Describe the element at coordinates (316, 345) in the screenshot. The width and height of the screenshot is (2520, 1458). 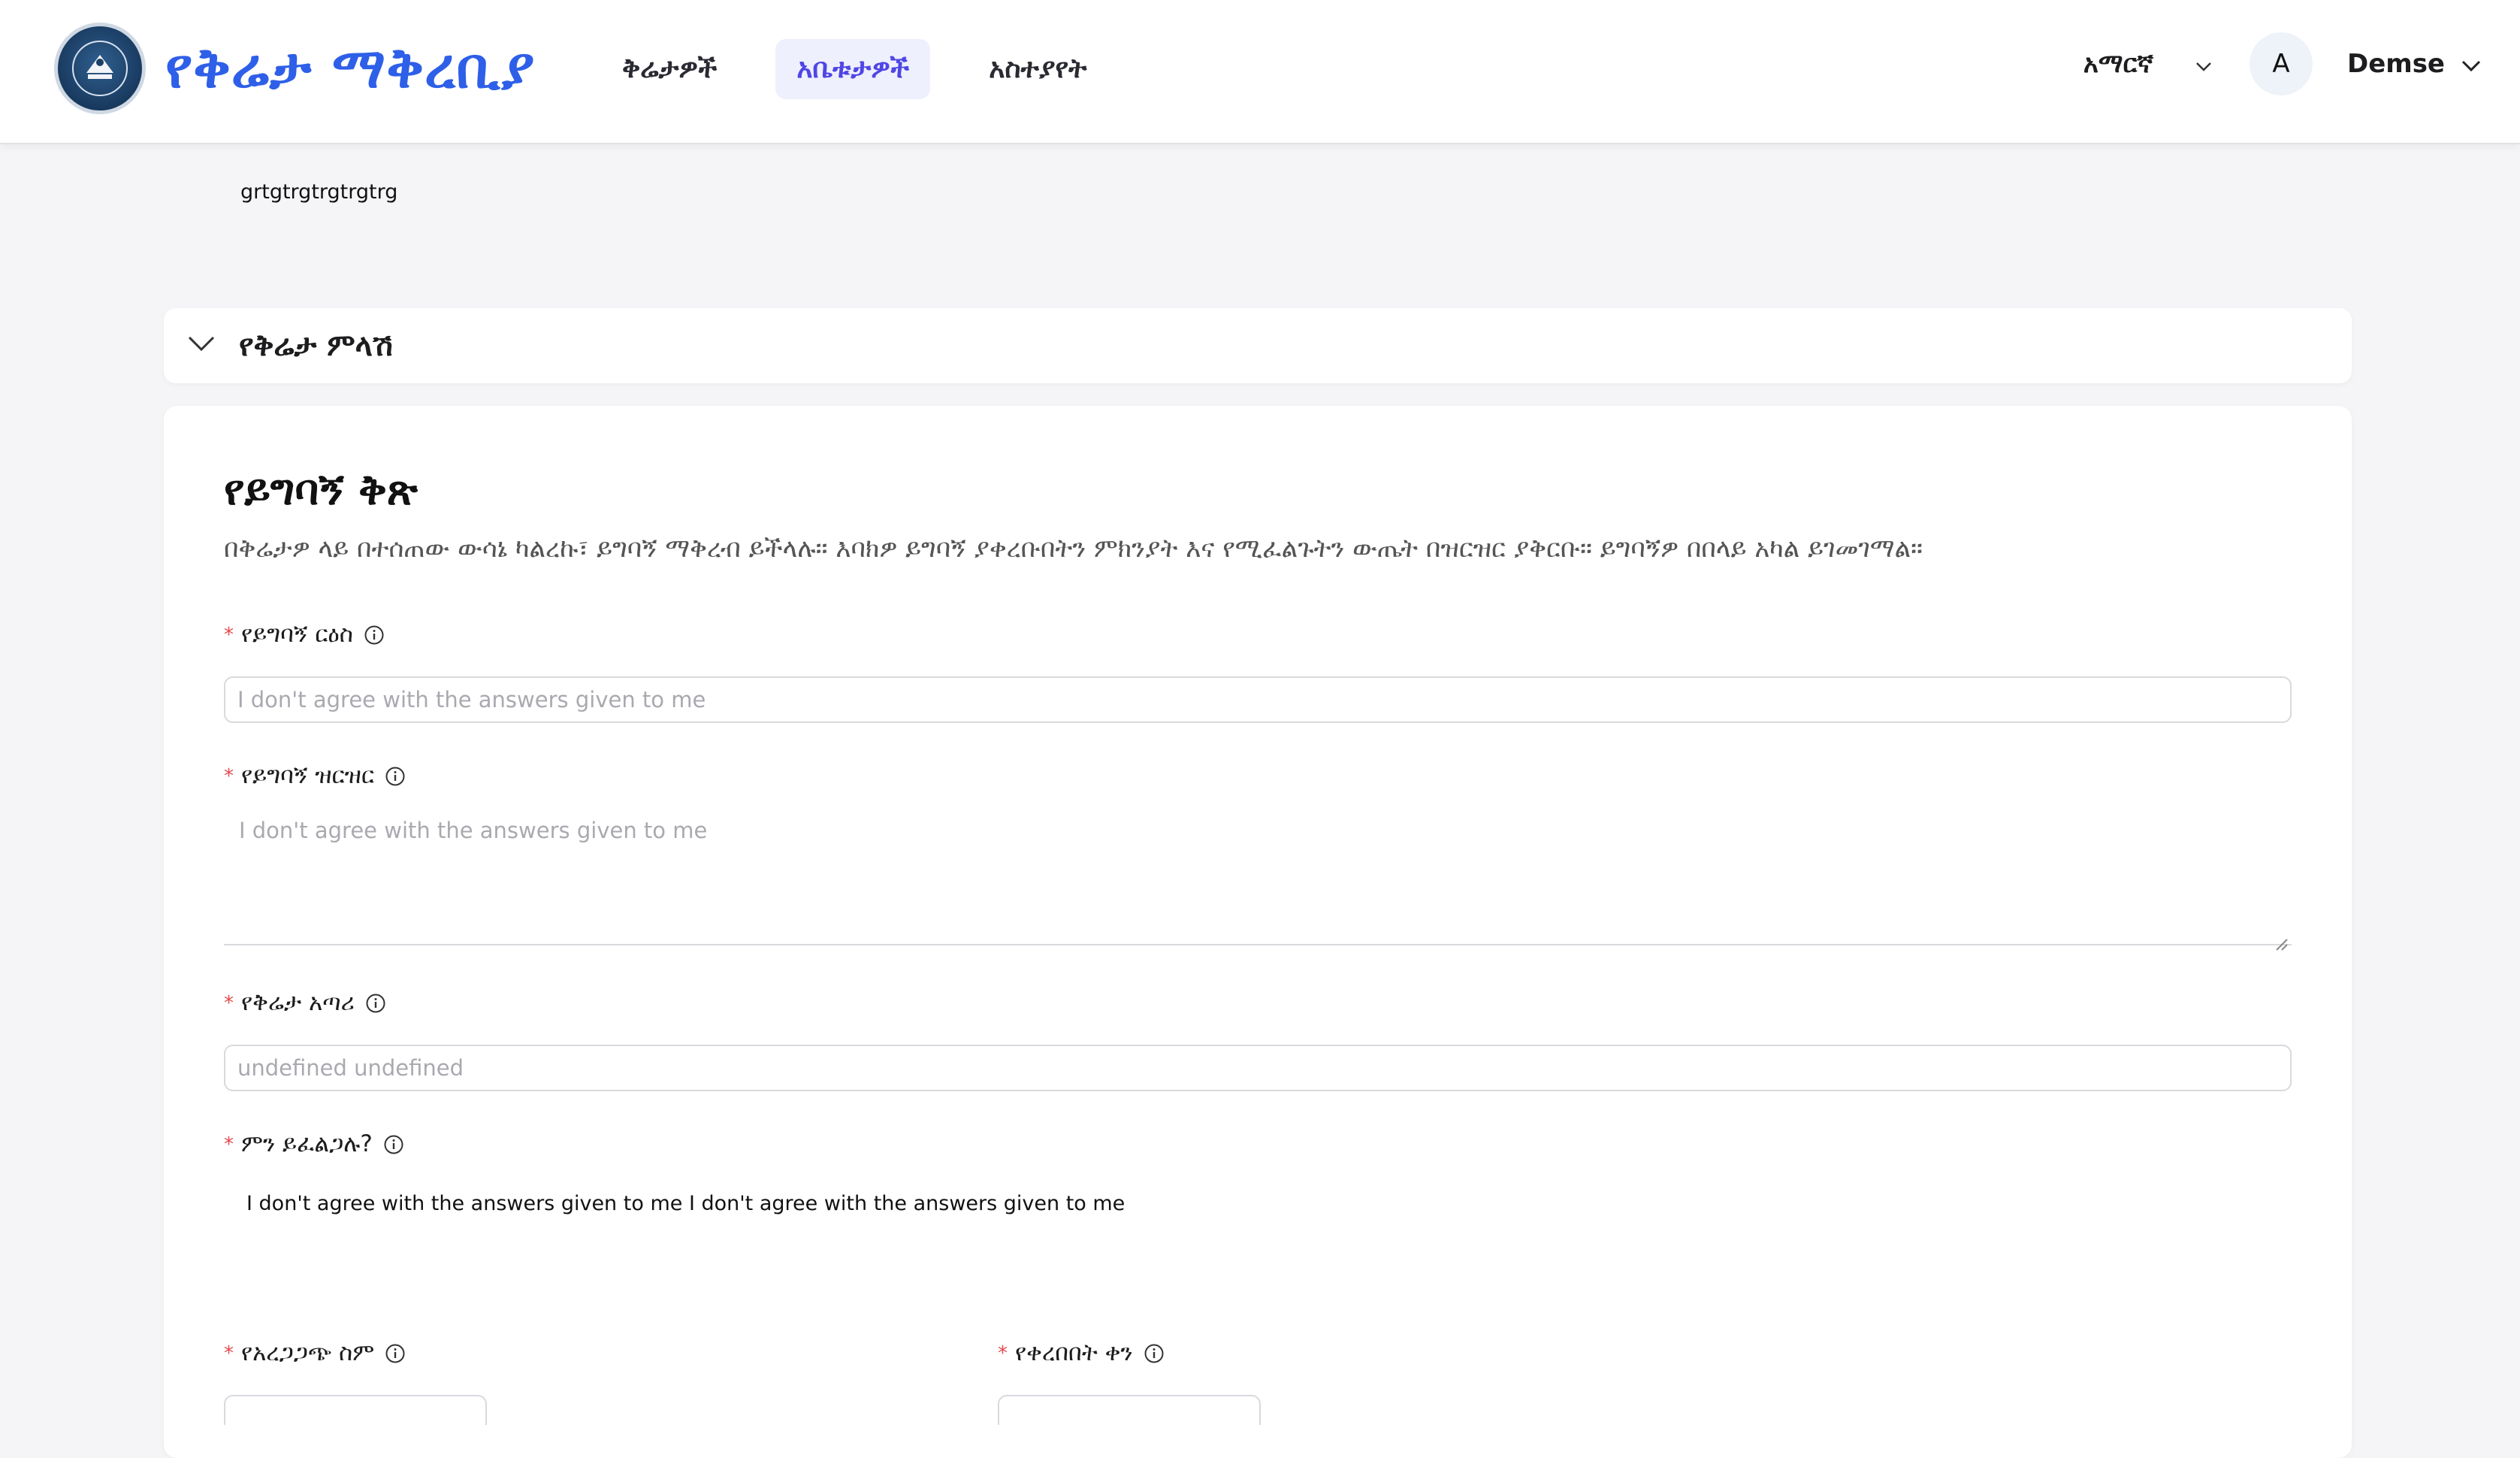
I see `accordion-title: የቅሬታ ምላሽ` at that location.